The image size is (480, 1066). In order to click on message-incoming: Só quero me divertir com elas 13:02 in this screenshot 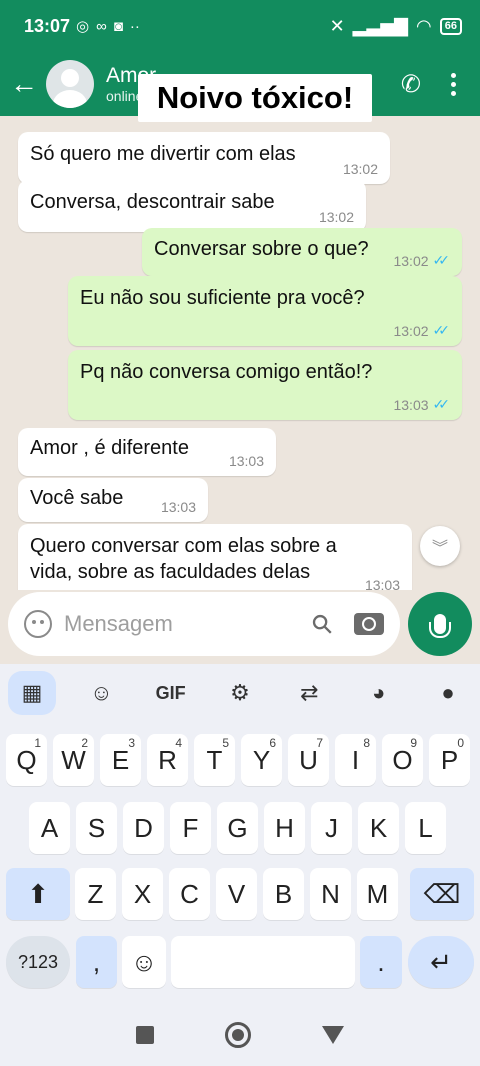, I will do `click(204, 158)`.